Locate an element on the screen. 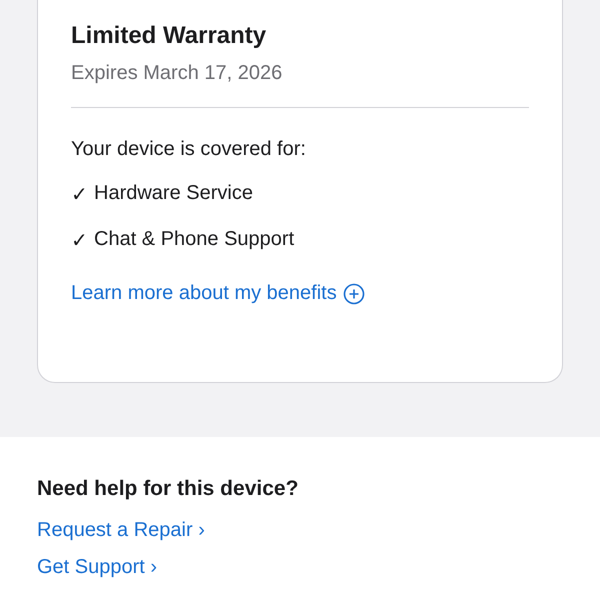 This screenshot has height=600, width=600. coverage-heading: Your device is covered for: is located at coordinates (189, 149).